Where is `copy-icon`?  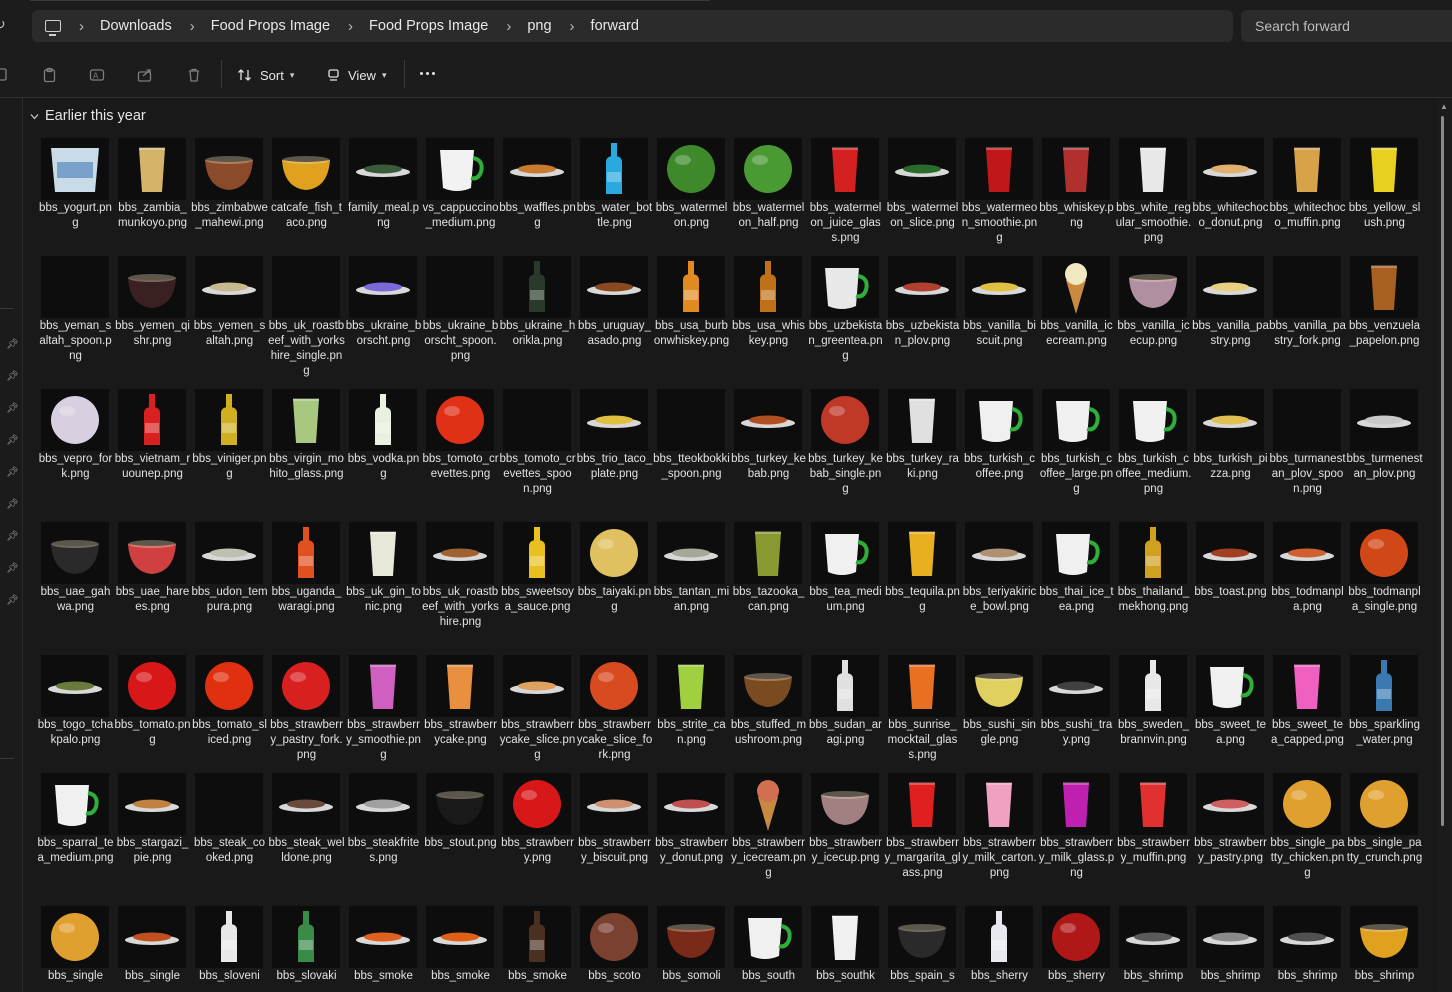
copy-icon is located at coordinates (5, 75).